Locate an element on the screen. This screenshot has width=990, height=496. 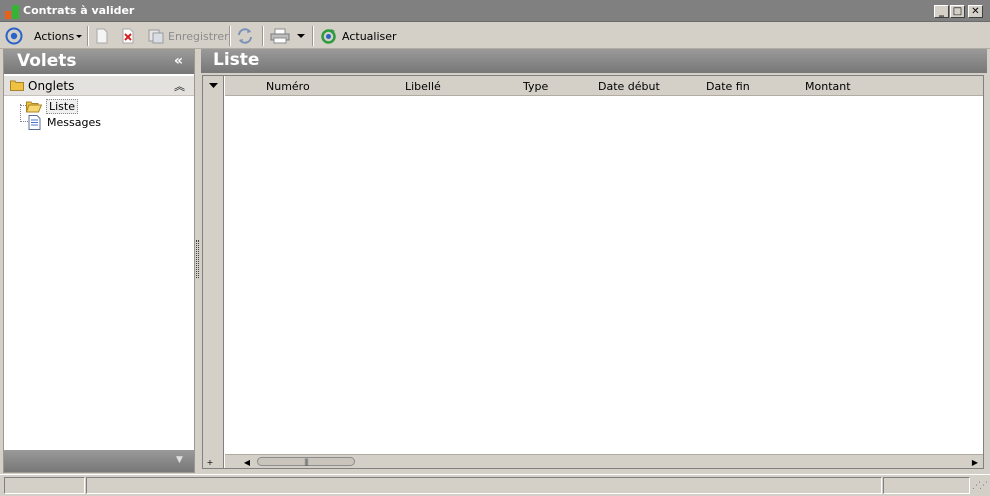
new-button is located at coordinates (102, 36).